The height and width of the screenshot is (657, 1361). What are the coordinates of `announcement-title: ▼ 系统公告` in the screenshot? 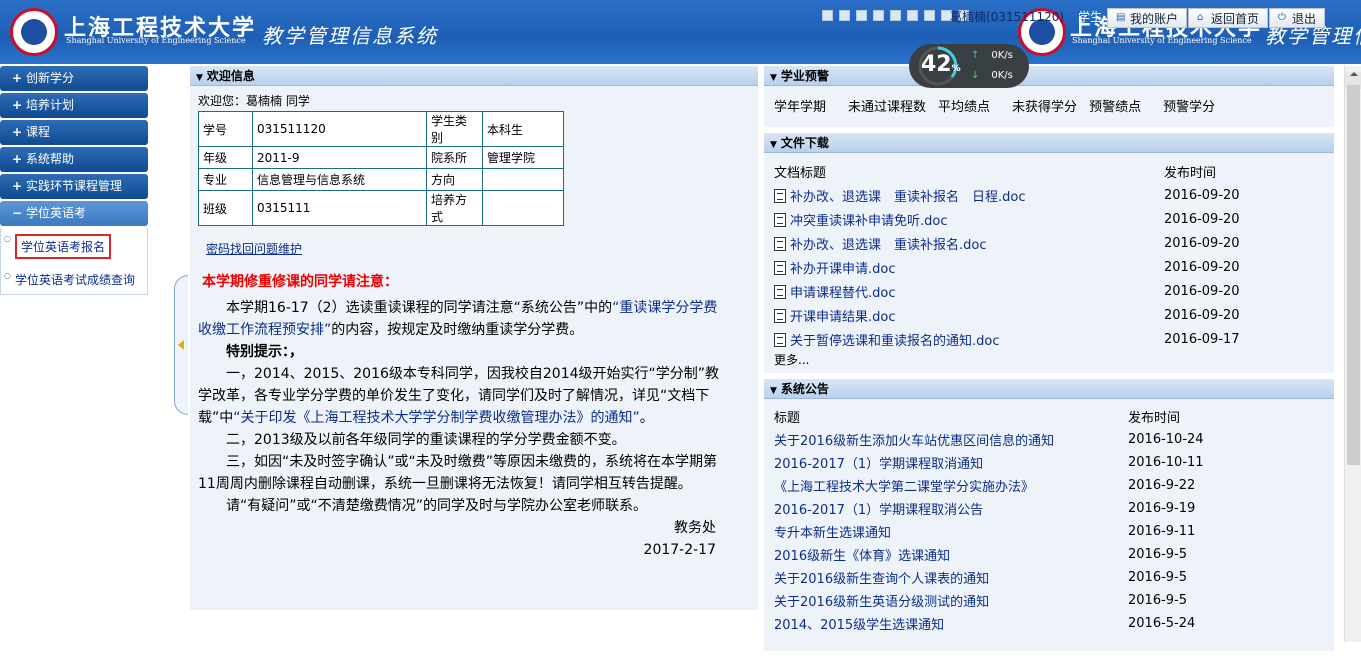 It's located at (1049, 389).